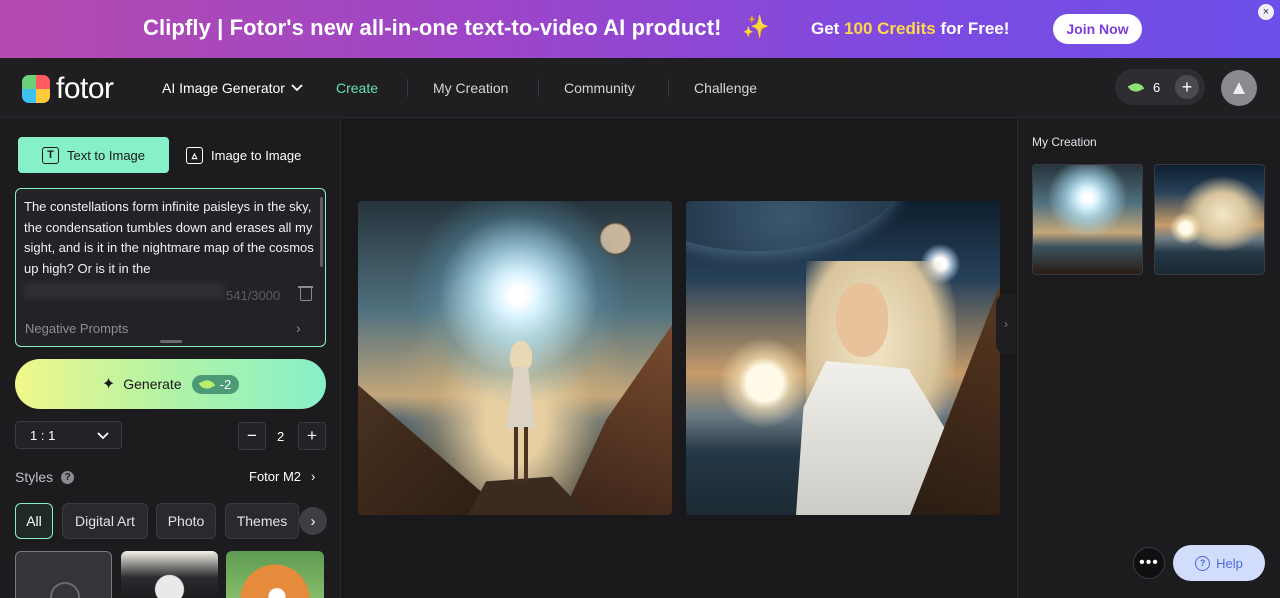  What do you see at coordinates (76, 328) in the screenshot?
I see `negative-prompts-label: Negative Prompts` at bounding box center [76, 328].